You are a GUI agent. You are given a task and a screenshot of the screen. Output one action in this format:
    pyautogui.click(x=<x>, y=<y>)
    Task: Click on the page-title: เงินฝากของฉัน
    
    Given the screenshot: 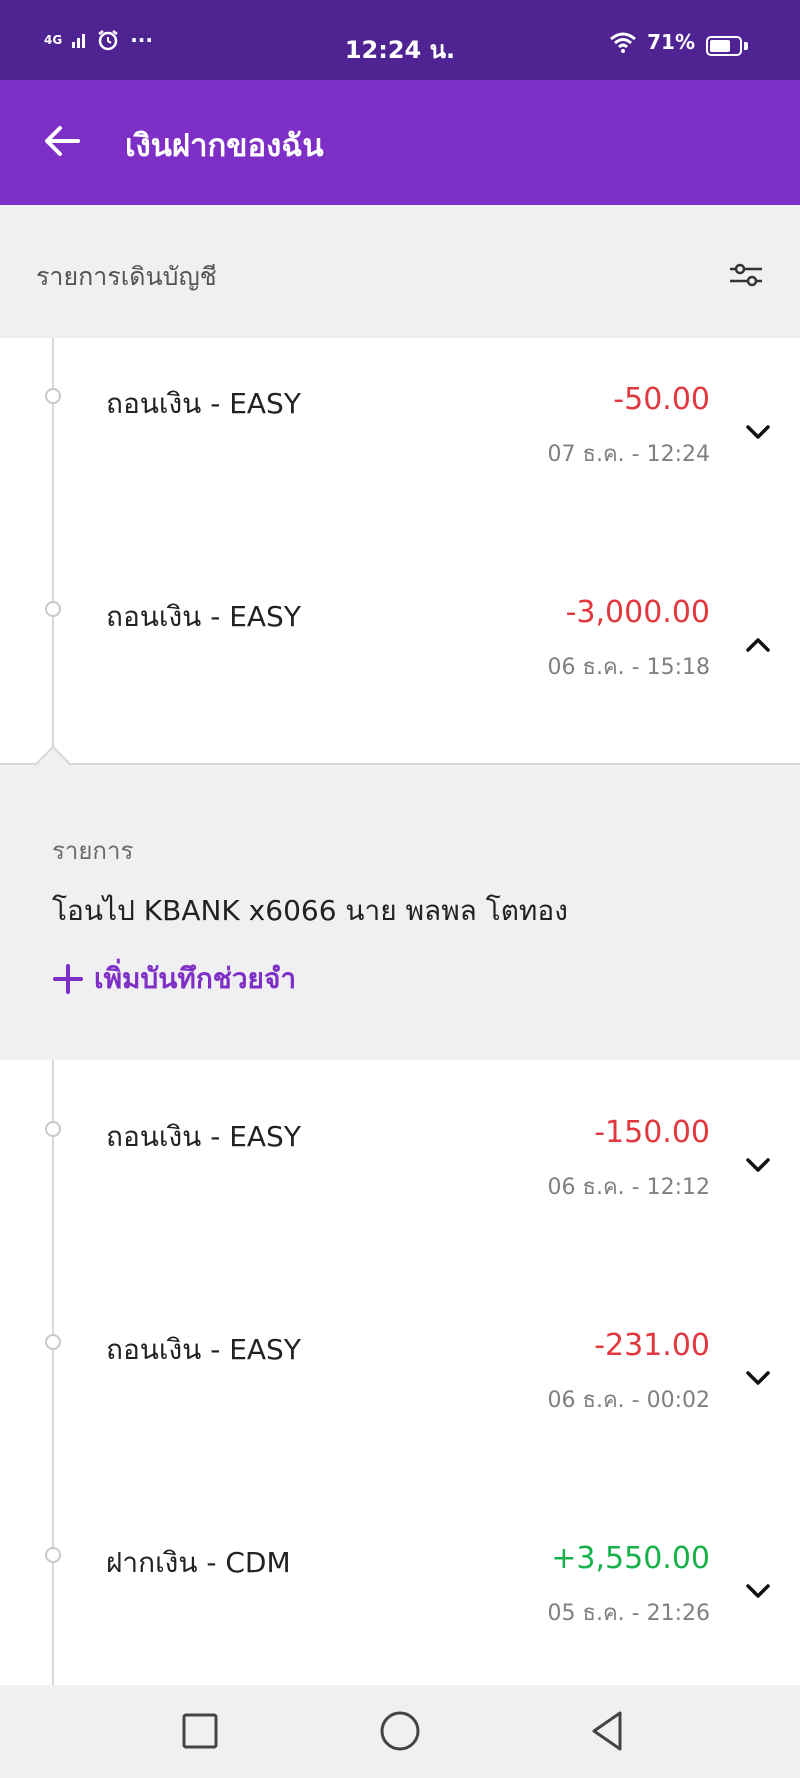 What is the action you would take?
    pyautogui.click(x=224, y=146)
    